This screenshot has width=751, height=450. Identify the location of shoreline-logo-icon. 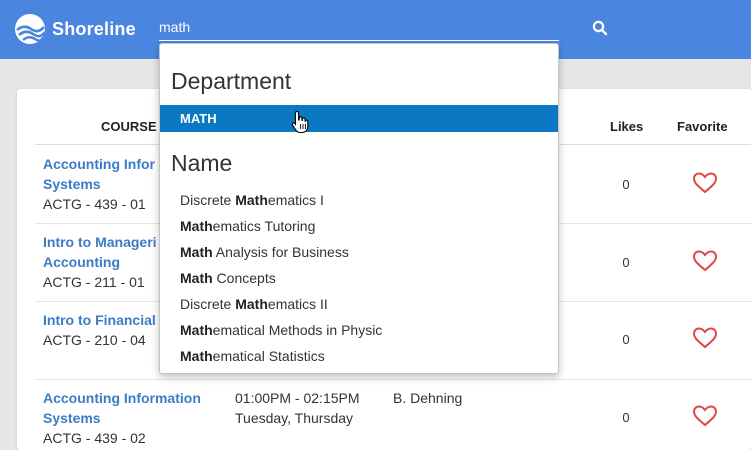
(30, 29).